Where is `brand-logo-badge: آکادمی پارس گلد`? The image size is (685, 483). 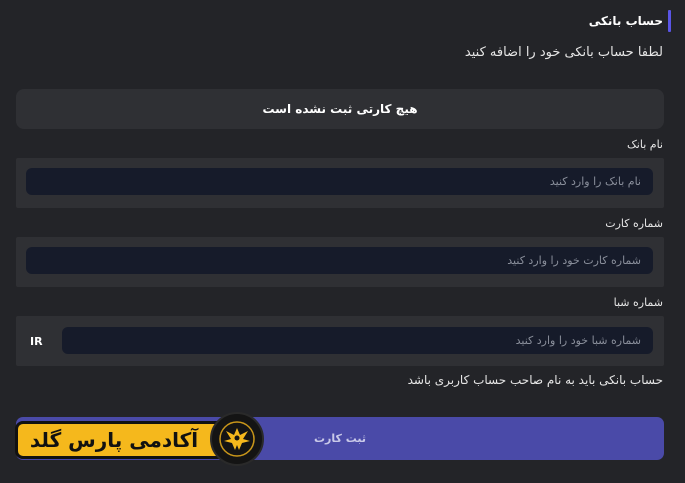 brand-logo-badge: آکادمی پارس گلد is located at coordinates (129, 440).